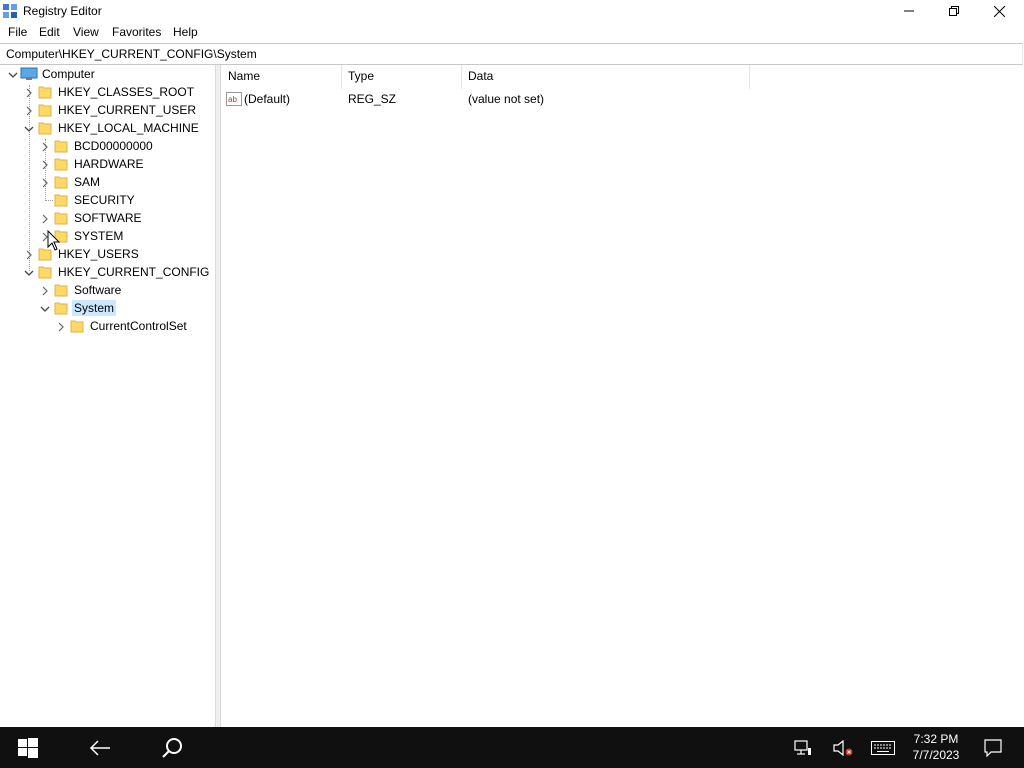 The height and width of the screenshot is (768, 1024). I want to click on tree-label-system-hklm: SYSTEM, so click(98, 236).